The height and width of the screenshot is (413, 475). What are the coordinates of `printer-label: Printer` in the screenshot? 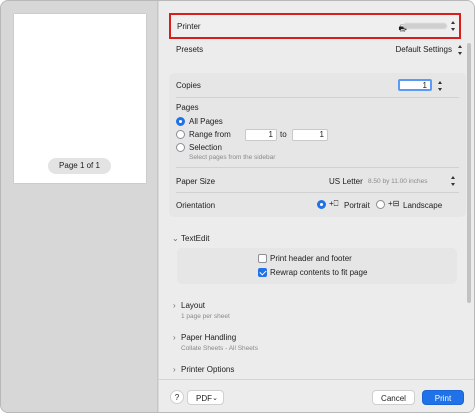 It's located at (189, 26).